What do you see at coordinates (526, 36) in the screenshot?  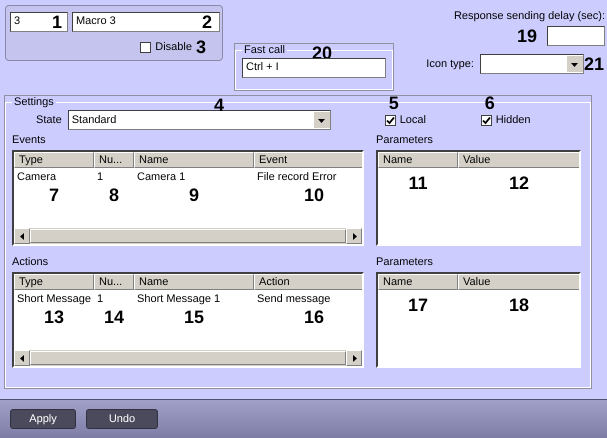 I see `callout-number: 19` at bounding box center [526, 36].